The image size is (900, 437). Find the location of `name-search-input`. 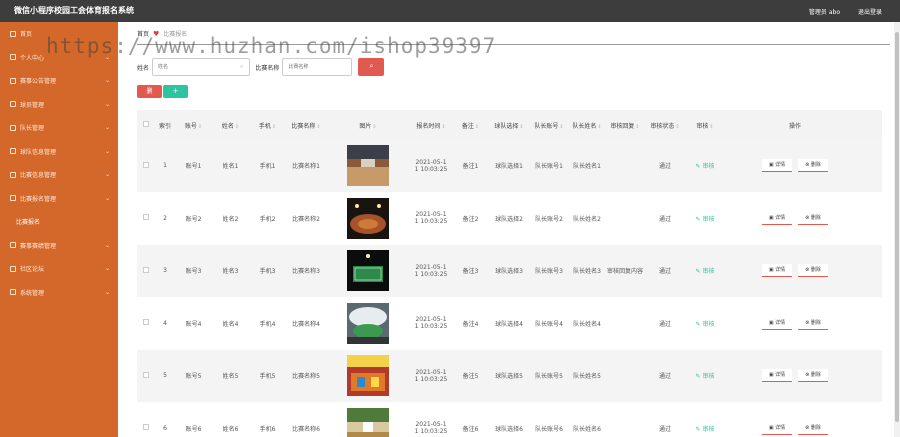

name-search-input is located at coordinates (201, 67).